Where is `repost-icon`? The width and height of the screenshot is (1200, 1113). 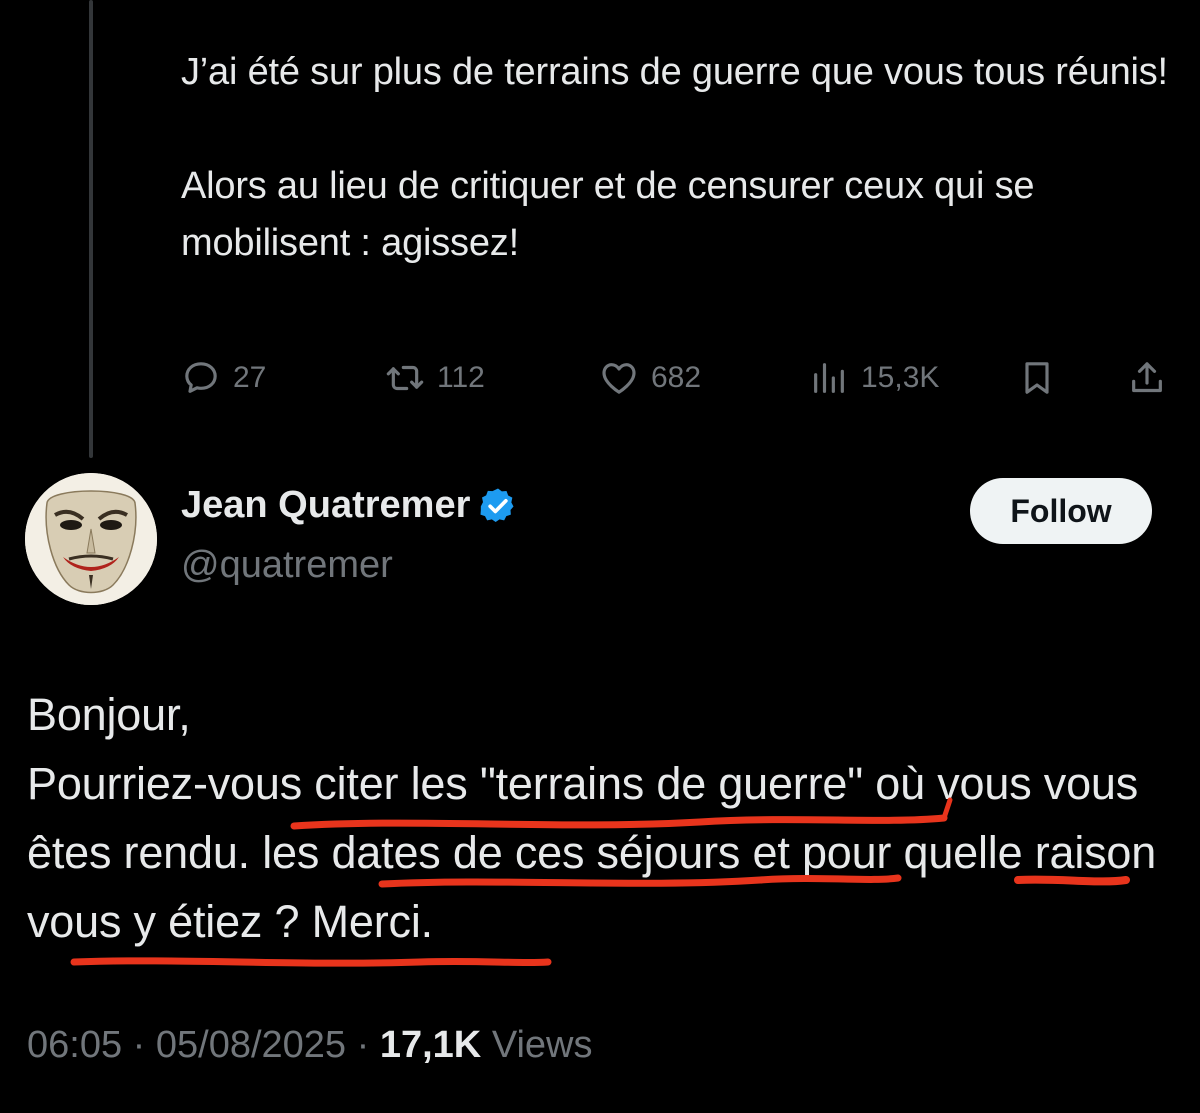
repost-icon is located at coordinates (405, 378).